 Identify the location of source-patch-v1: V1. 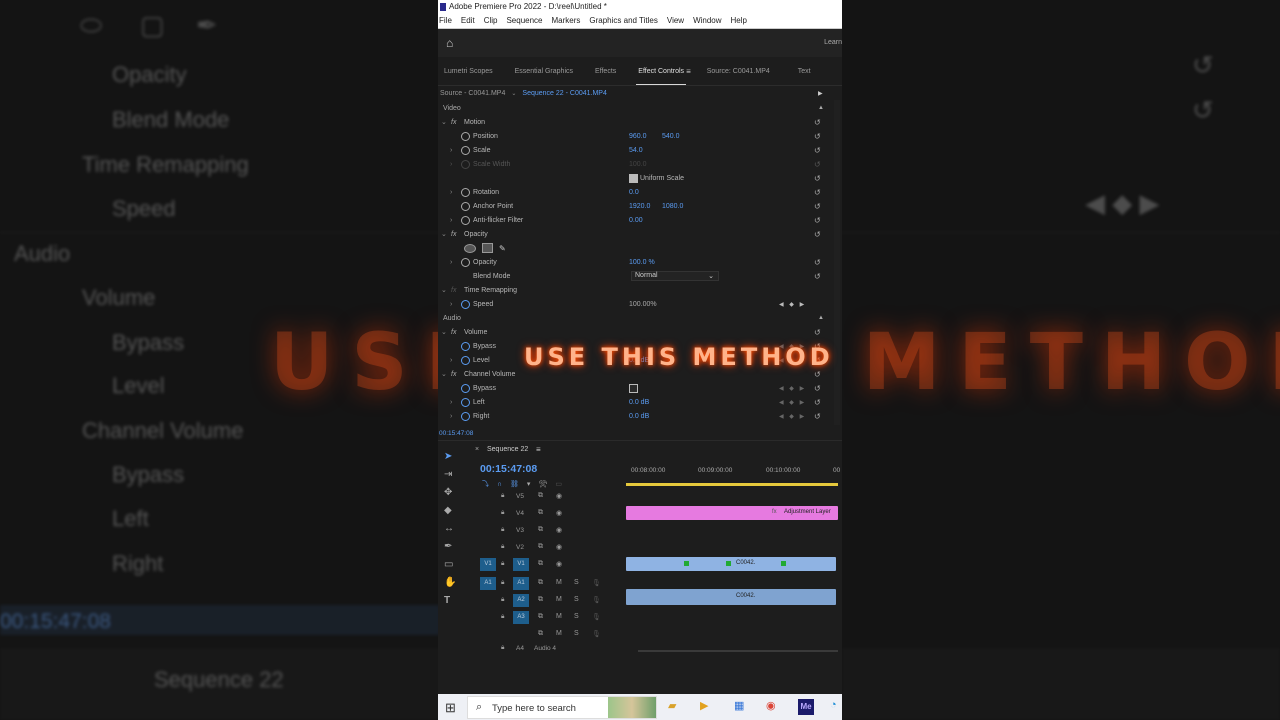
(488, 564).